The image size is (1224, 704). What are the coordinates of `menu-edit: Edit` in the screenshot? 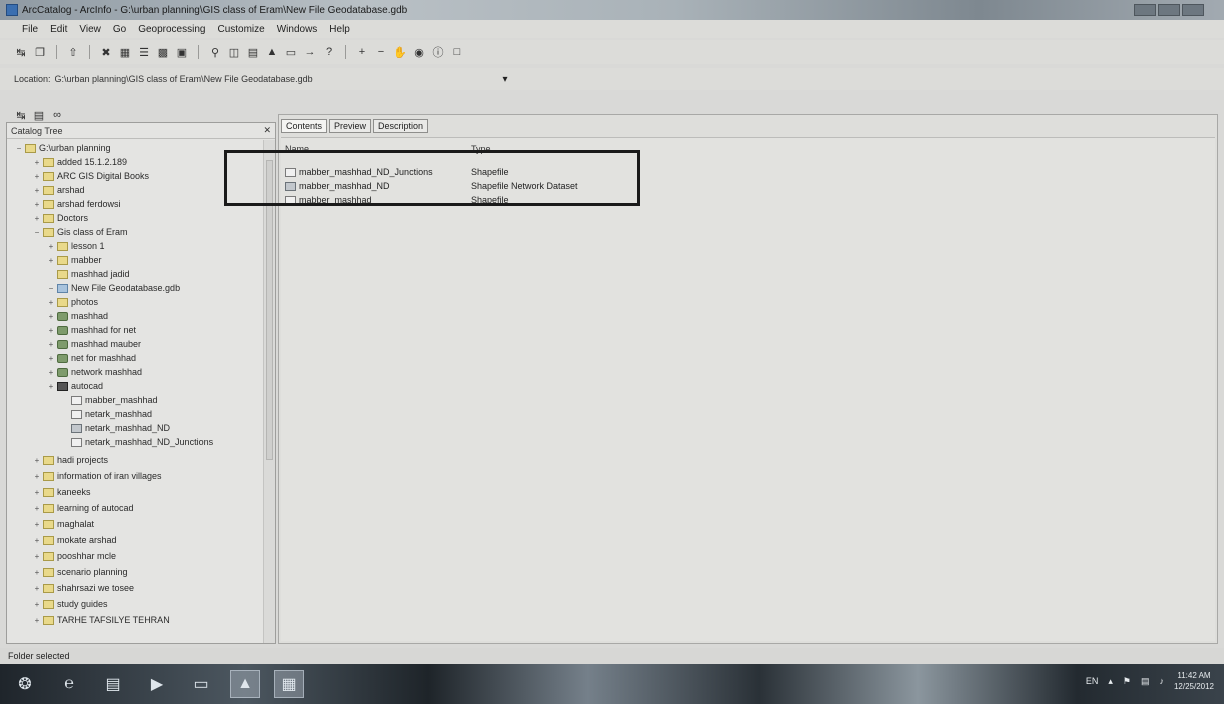 It's located at (58, 29).